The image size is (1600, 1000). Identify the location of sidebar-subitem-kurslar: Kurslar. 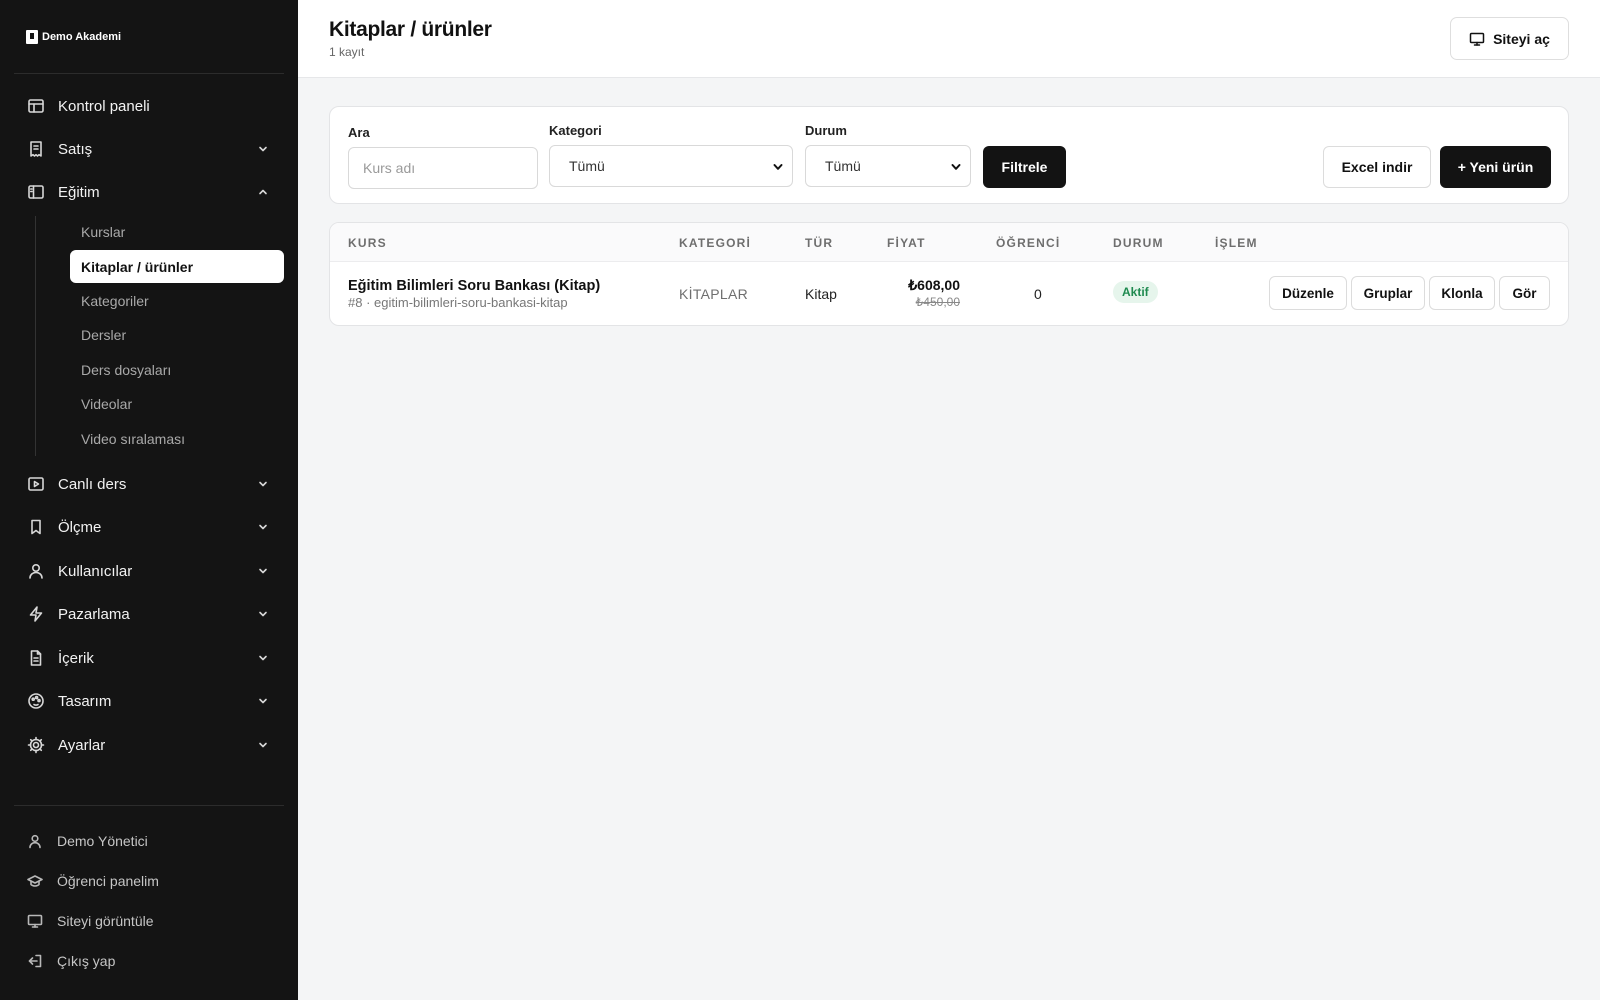
(177, 231).